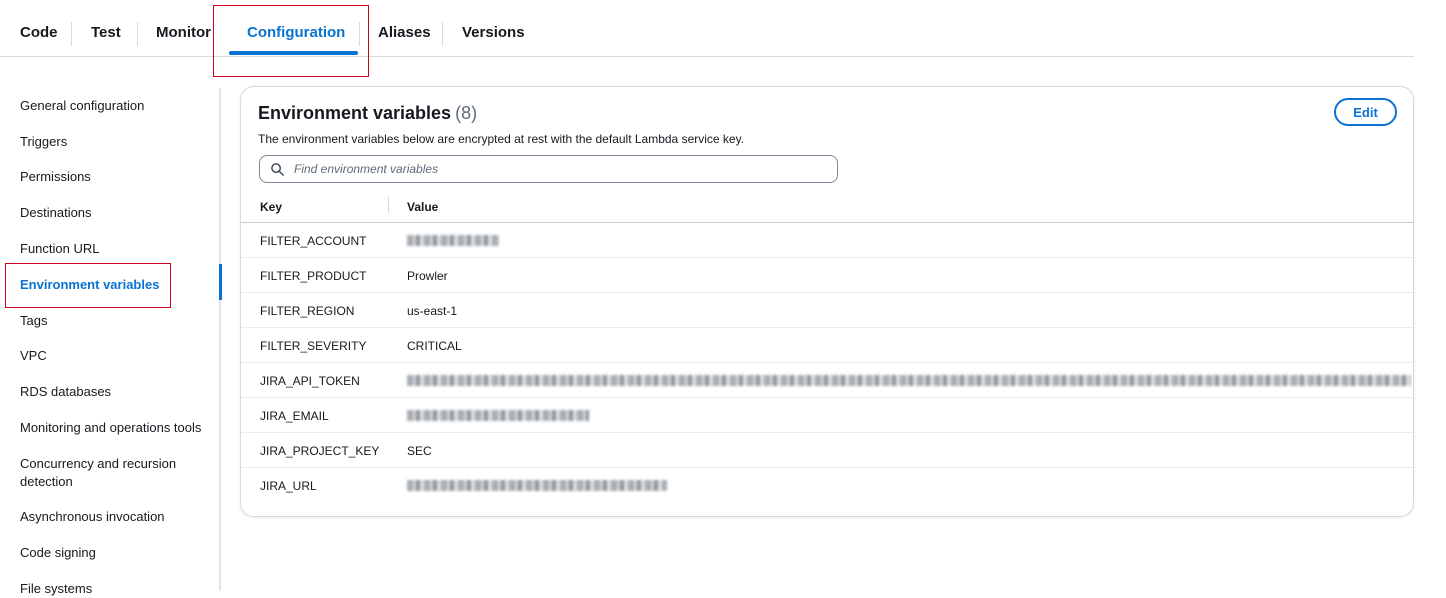 The height and width of the screenshot is (598, 1446). What do you see at coordinates (320, 451) in the screenshot?
I see `variable-key: JIRA_PROJECT_KEY` at bounding box center [320, 451].